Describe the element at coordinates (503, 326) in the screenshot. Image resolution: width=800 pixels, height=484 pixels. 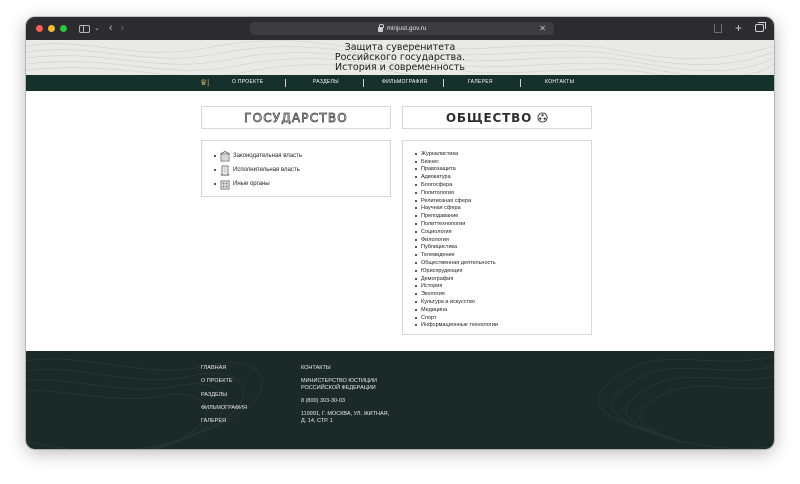
I see `society-item: Информационные технологии` at that location.